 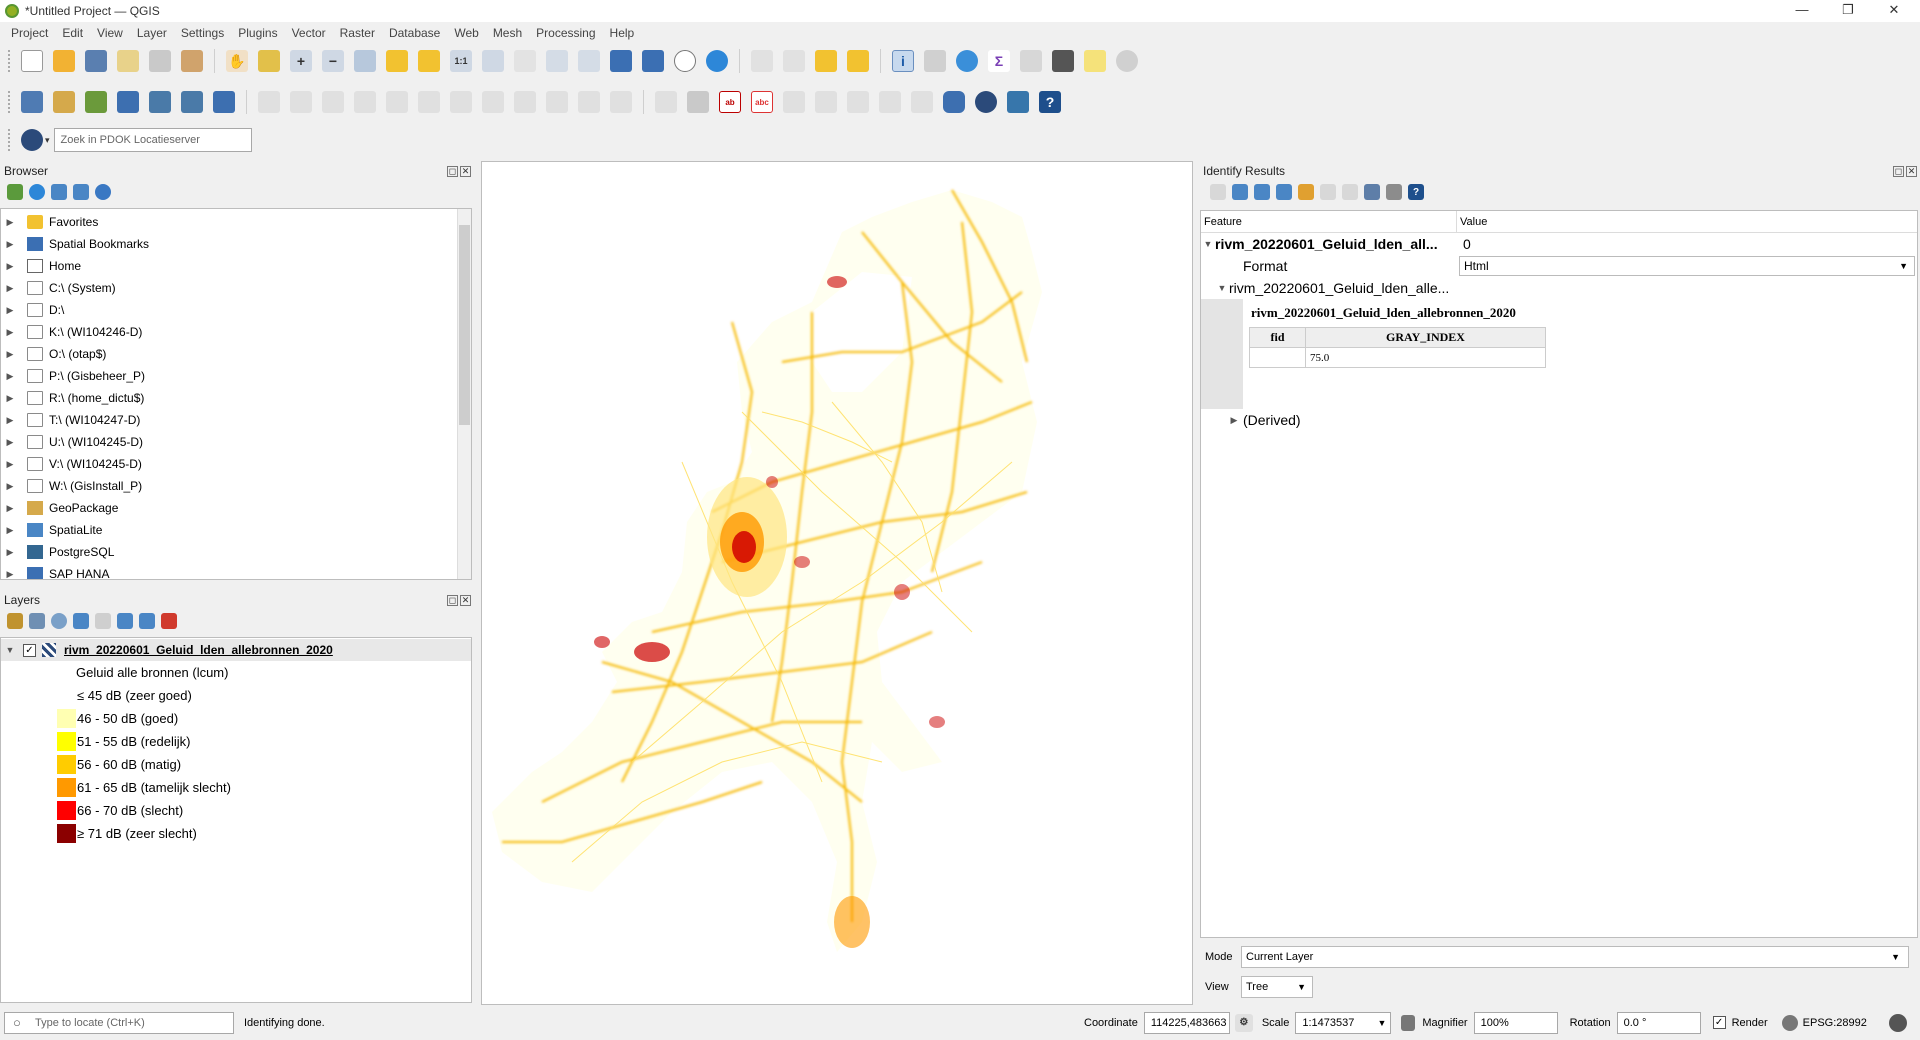 I want to click on map-tips-icon, so click(x=1095, y=61).